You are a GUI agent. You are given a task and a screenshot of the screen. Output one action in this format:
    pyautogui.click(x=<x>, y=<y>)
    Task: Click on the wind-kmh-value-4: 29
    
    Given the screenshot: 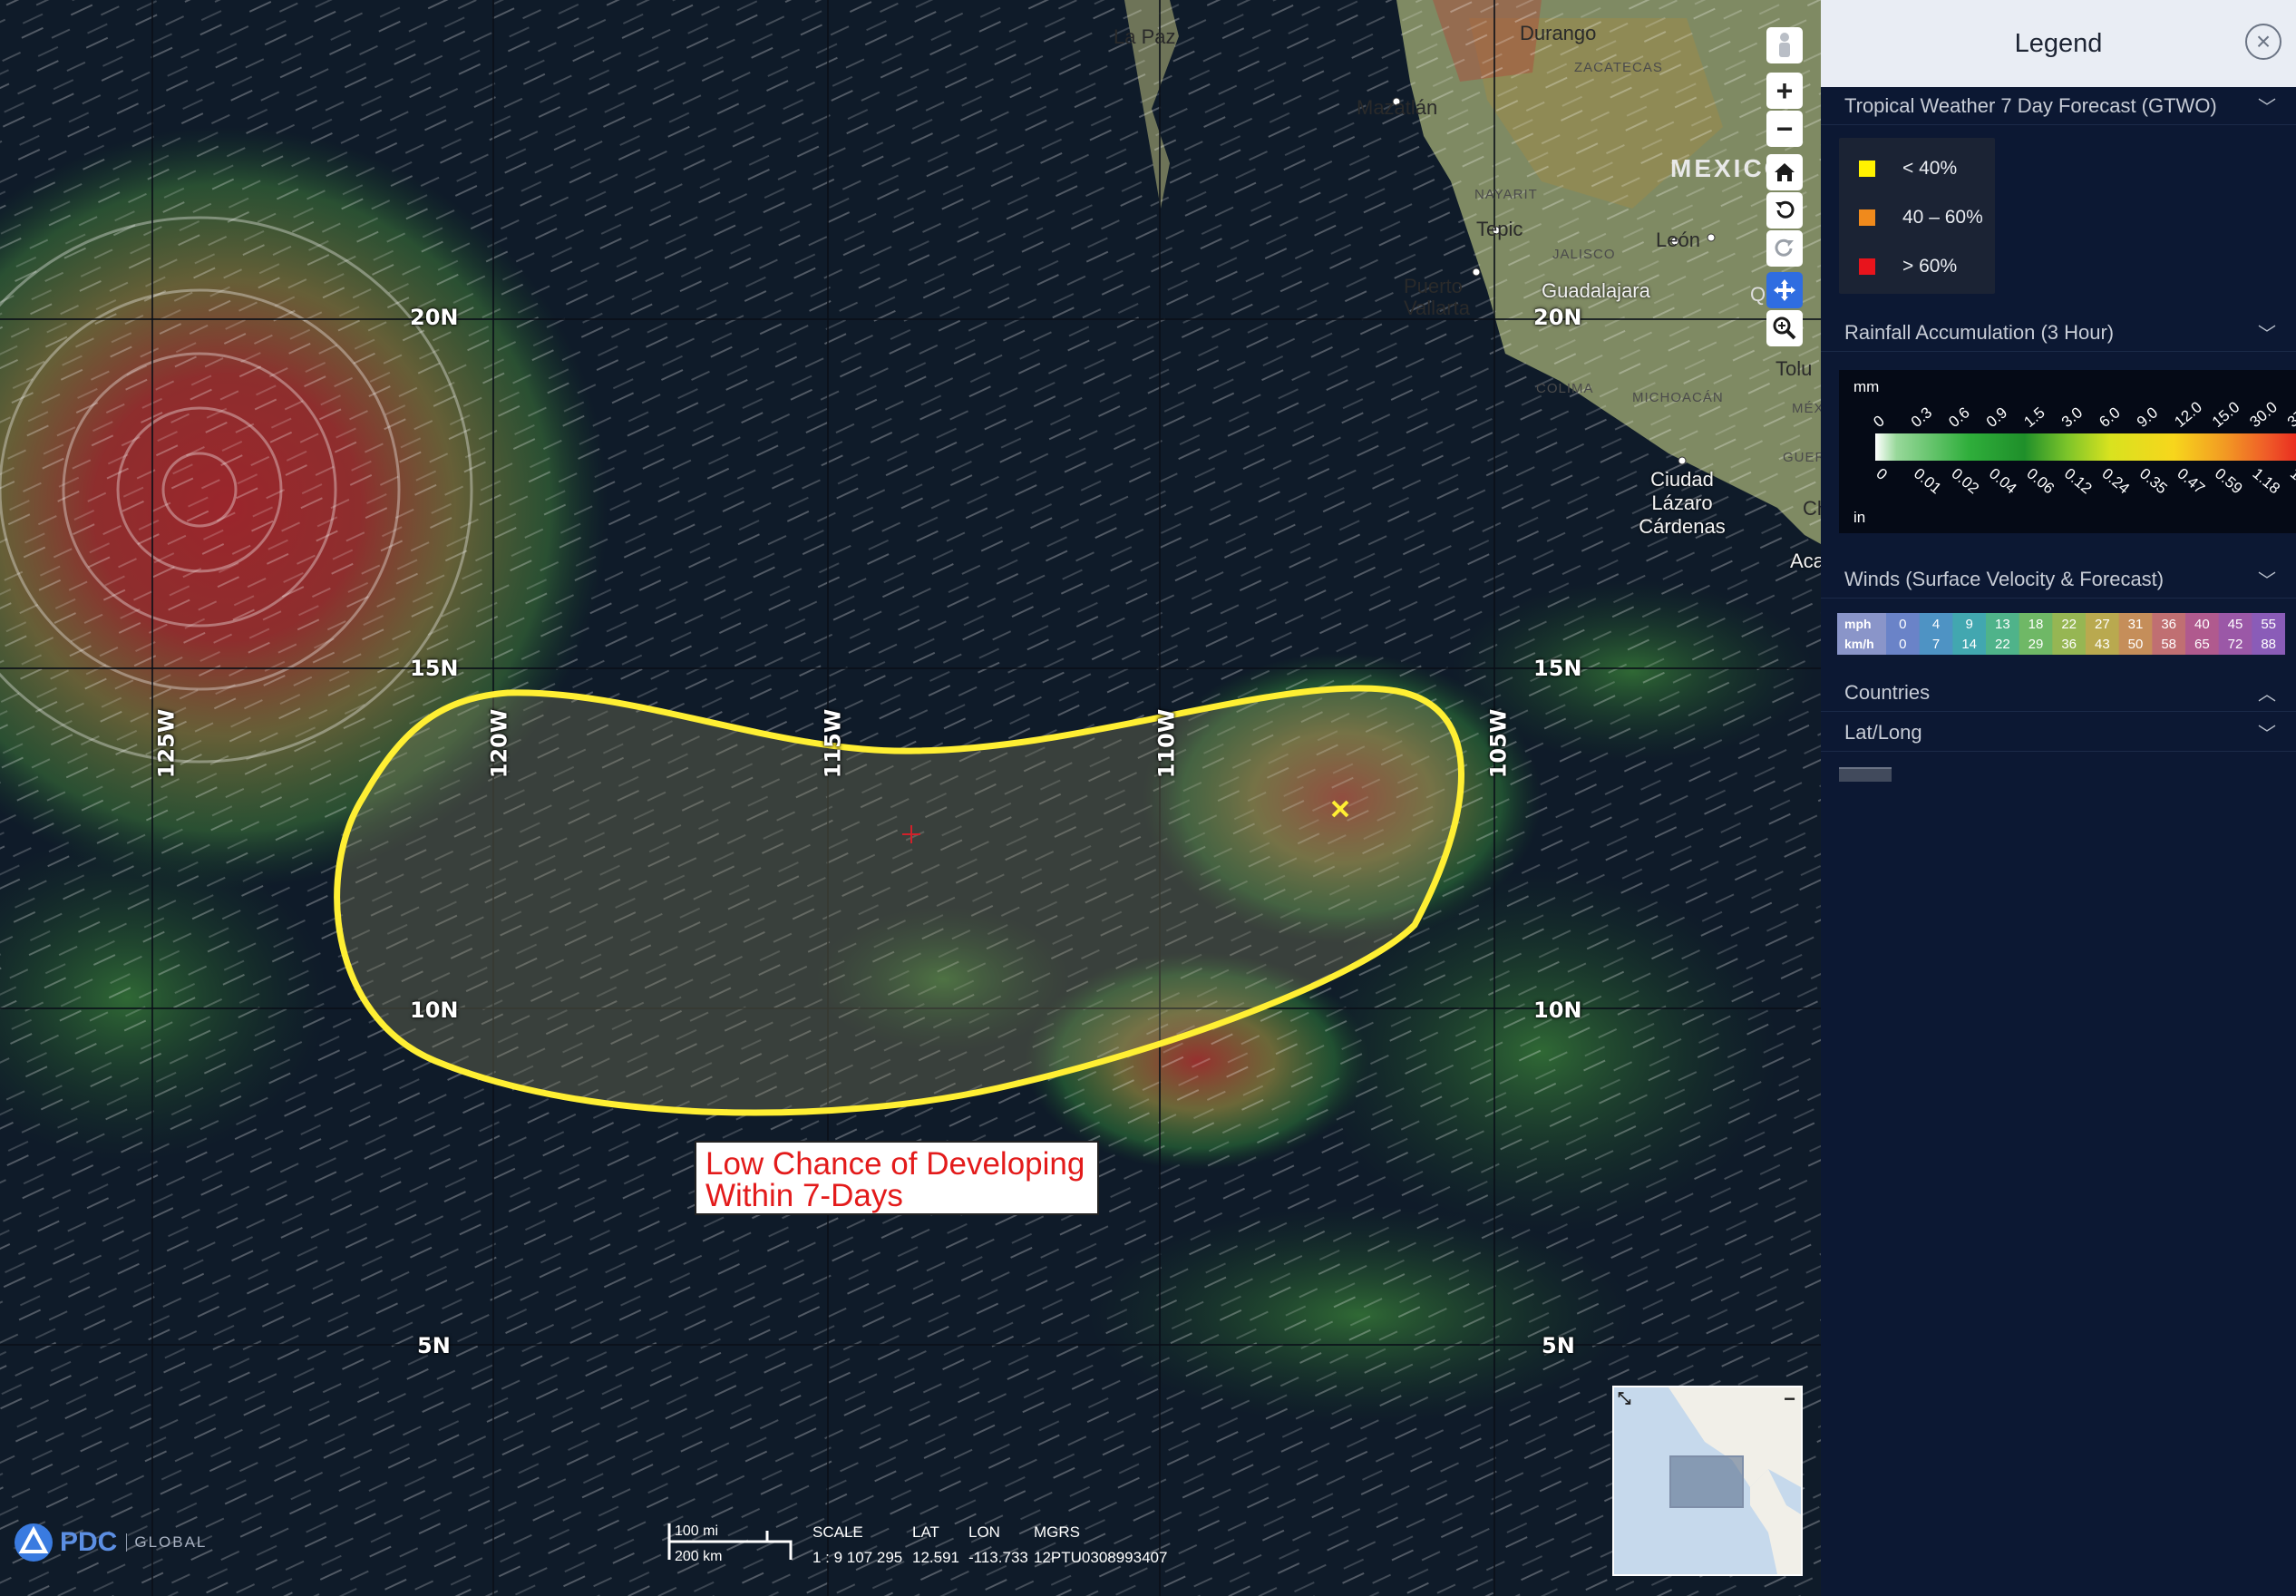 What is the action you would take?
    pyautogui.click(x=2036, y=644)
    